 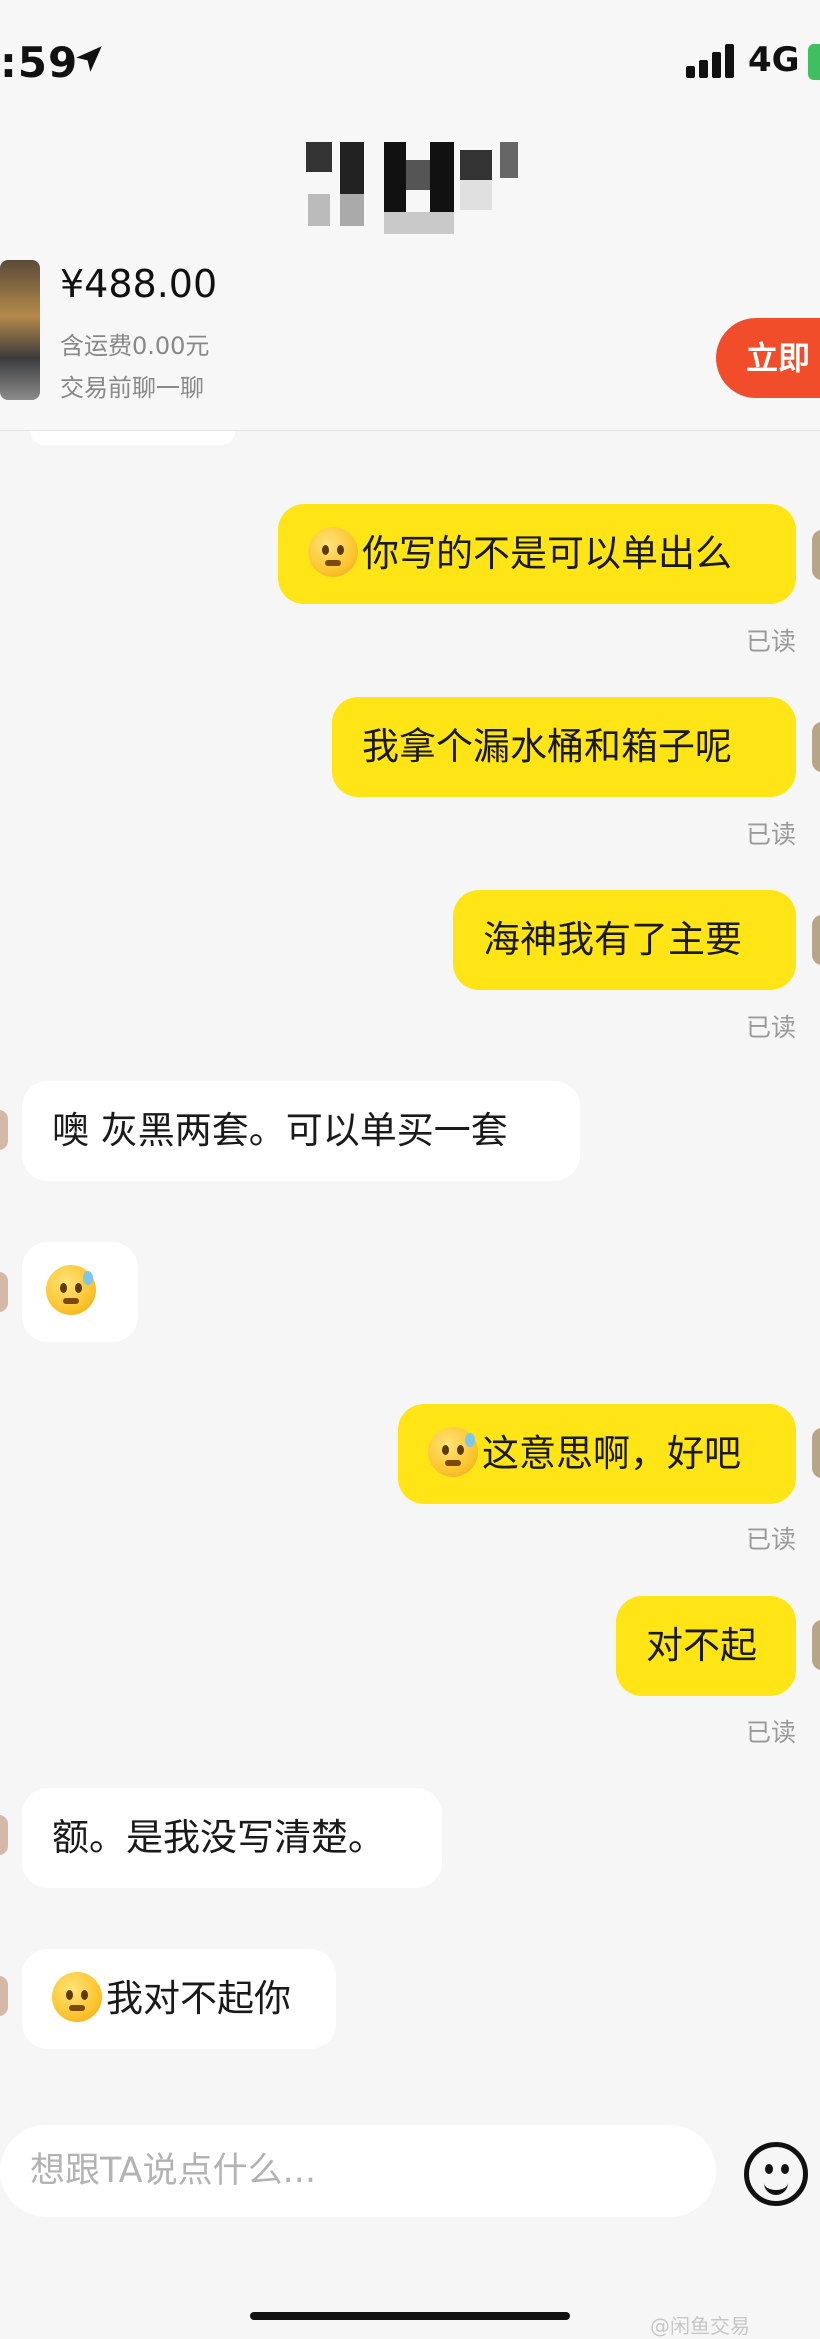 What do you see at coordinates (712, 61) in the screenshot?
I see `signal-bars-icon` at bounding box center [712, 61].